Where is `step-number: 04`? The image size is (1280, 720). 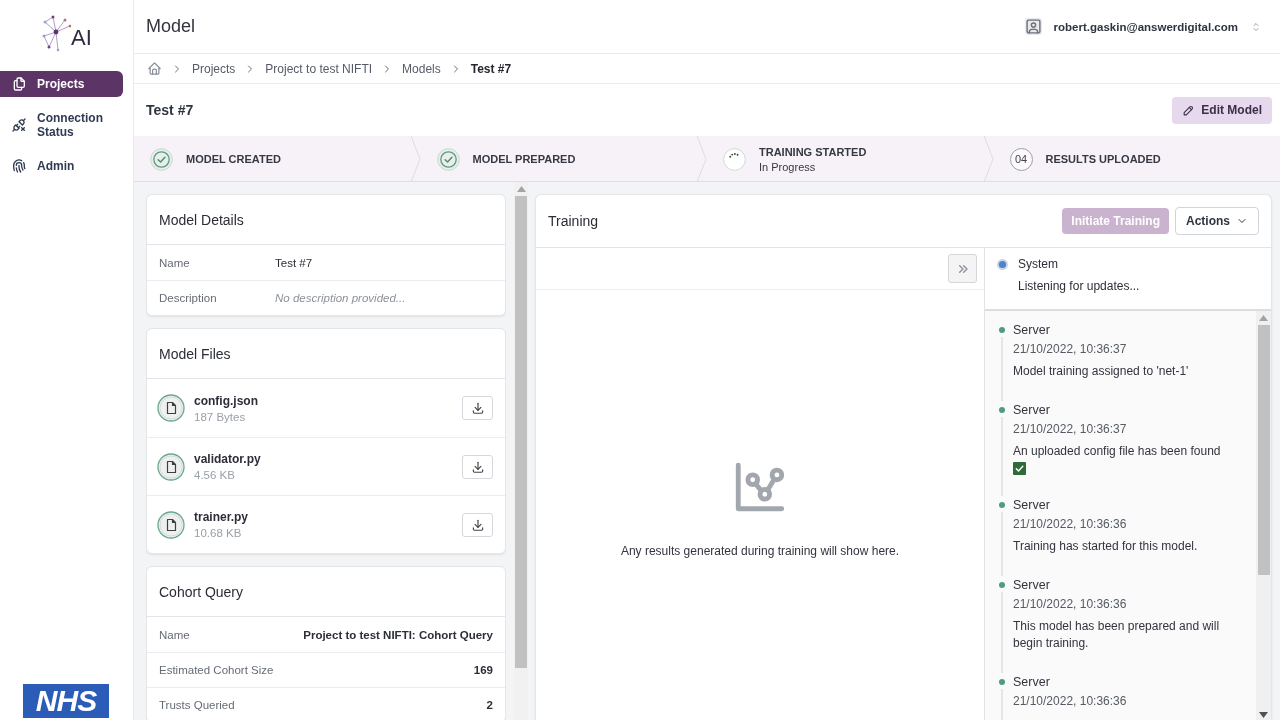 step-number: 04 is located at coordinates (1021, 159).